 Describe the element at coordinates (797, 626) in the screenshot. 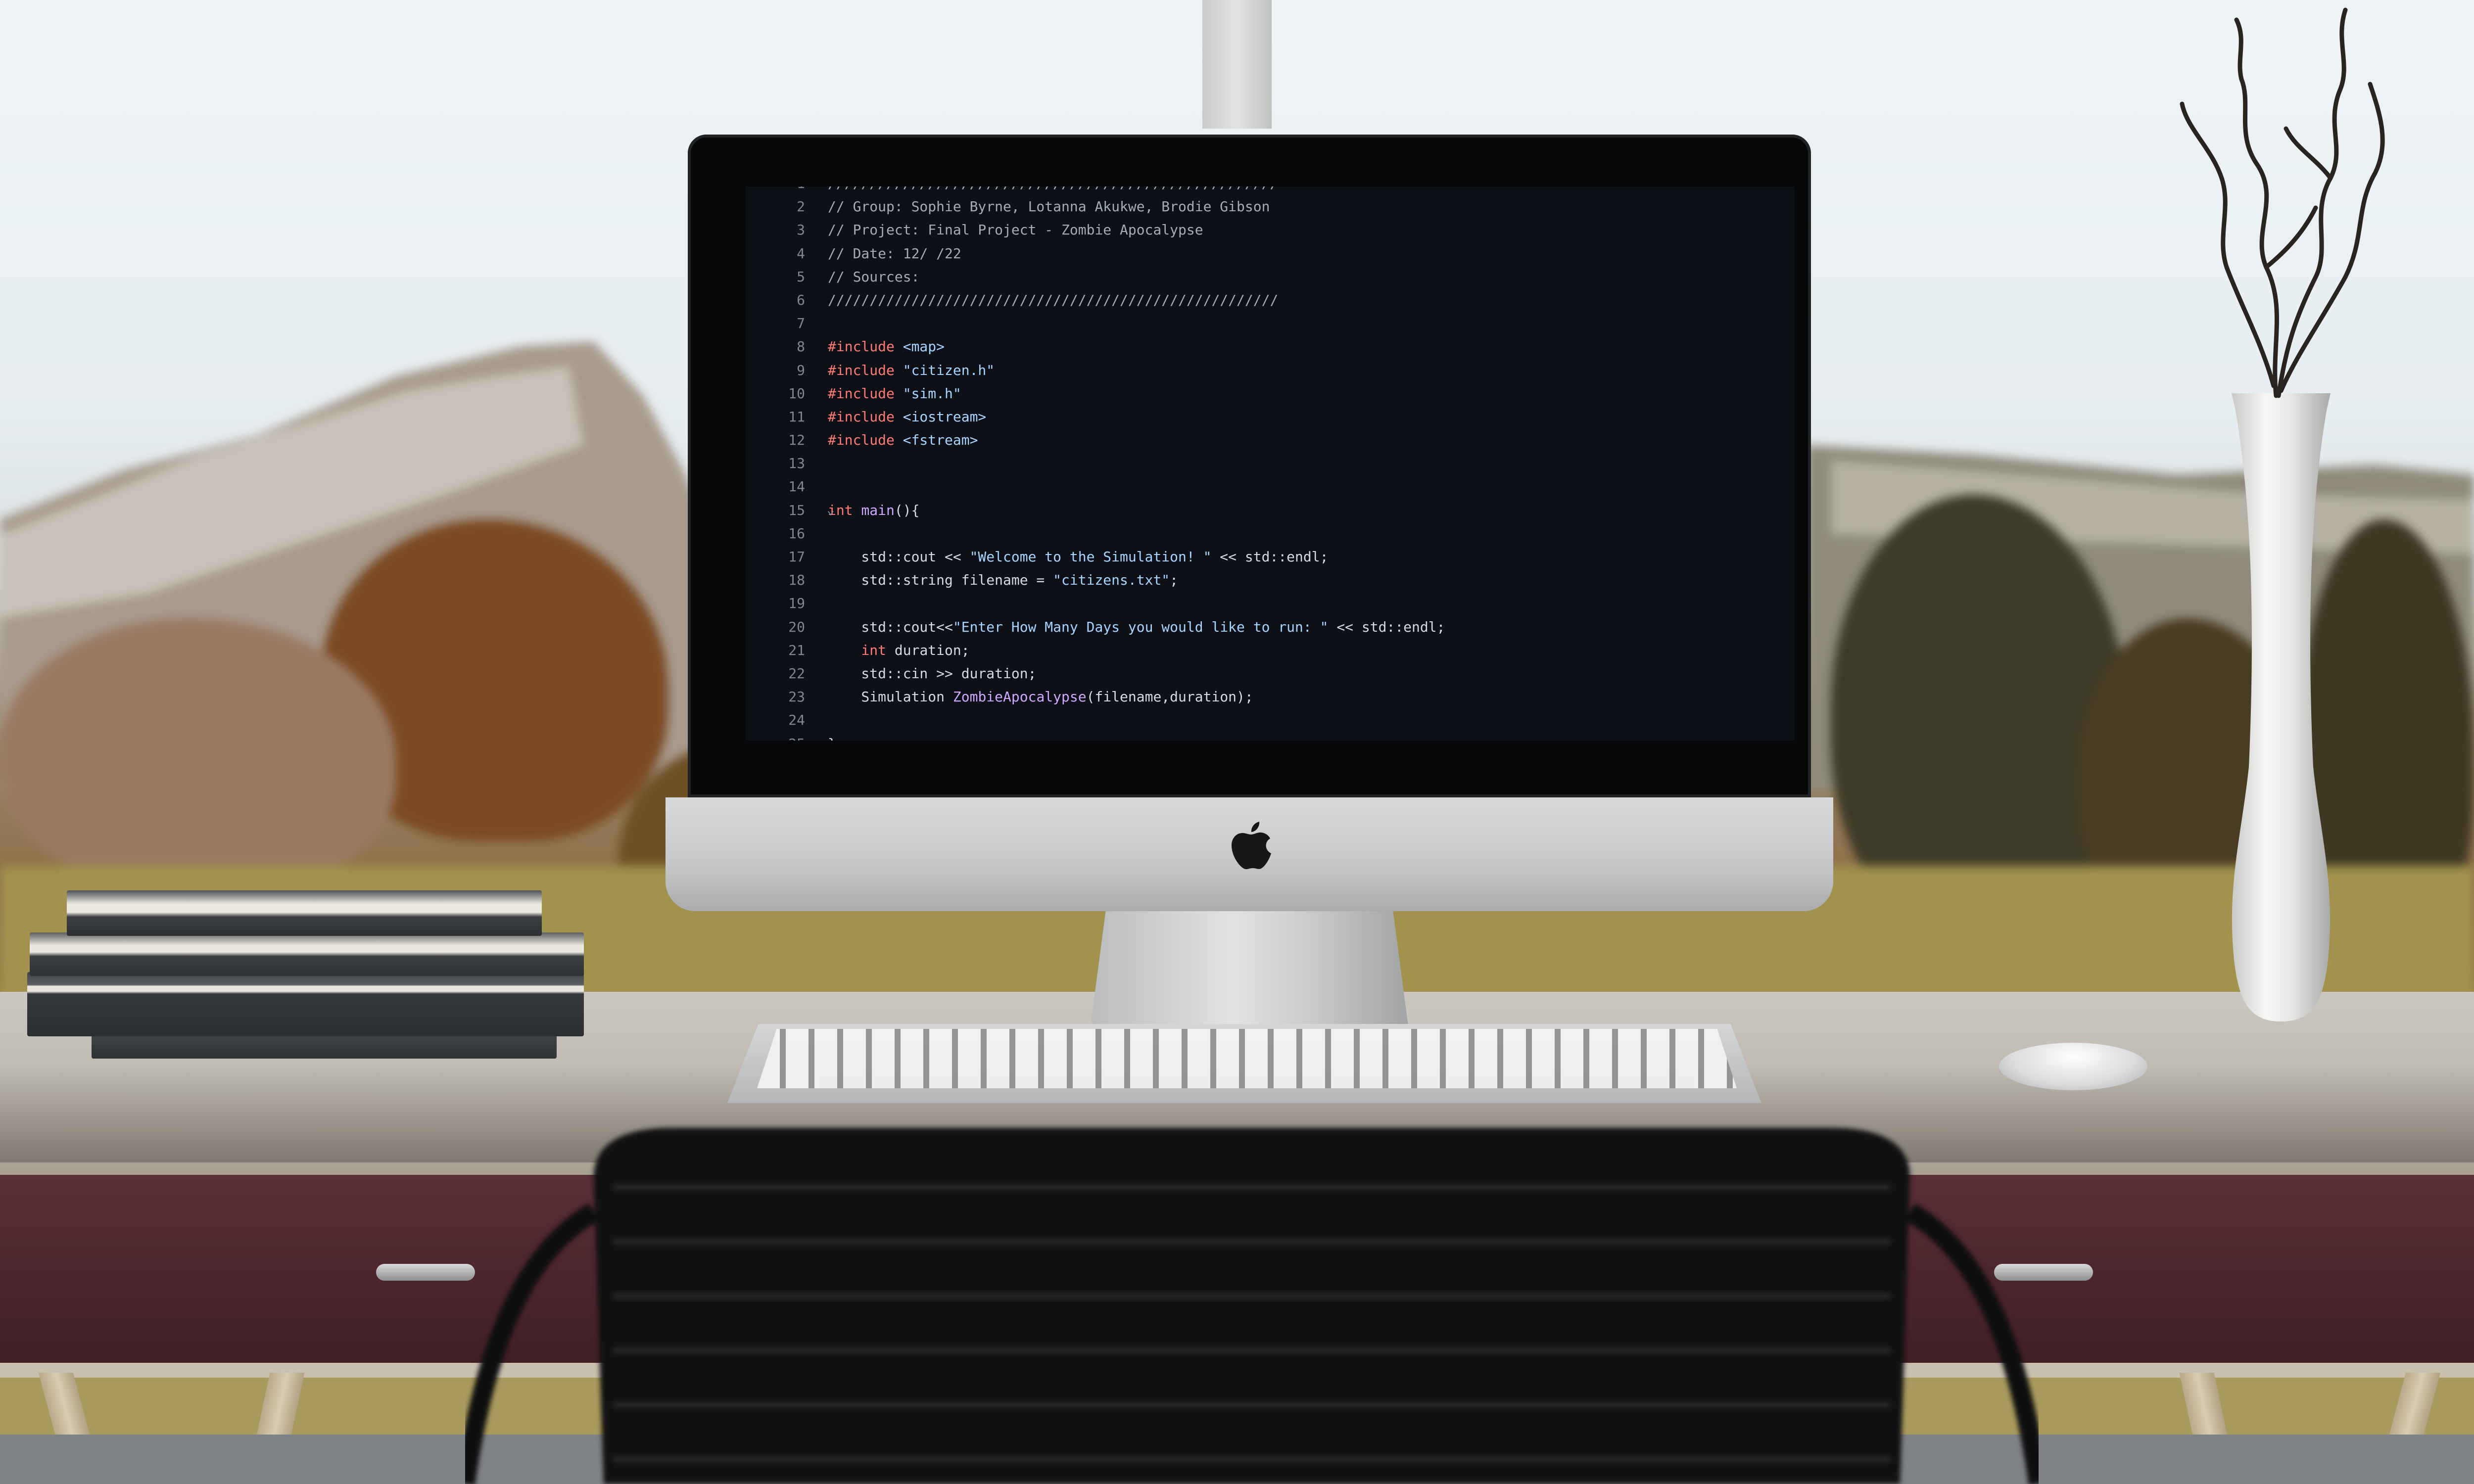

I see `line-number: 20` at that location.